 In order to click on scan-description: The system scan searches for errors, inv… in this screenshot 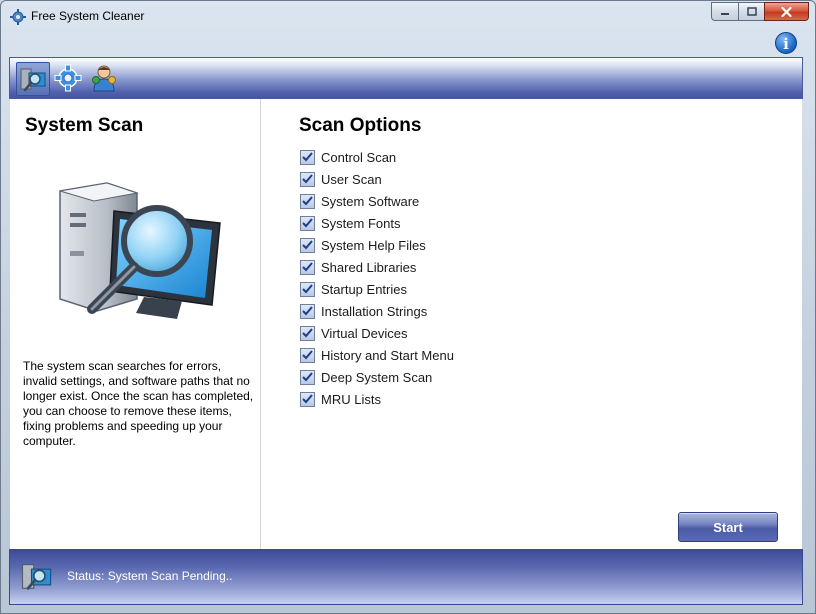, I will do `click(138, 403)`.